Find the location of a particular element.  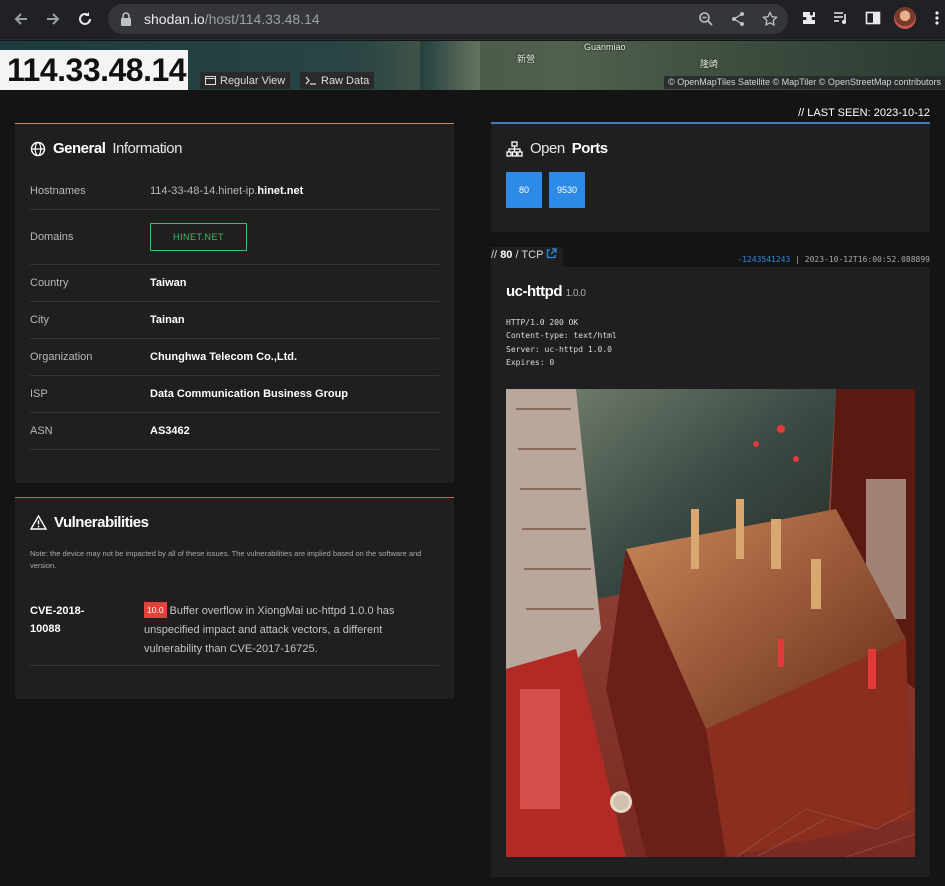

row-key: Hostnames is located at coordinates (58, 191).